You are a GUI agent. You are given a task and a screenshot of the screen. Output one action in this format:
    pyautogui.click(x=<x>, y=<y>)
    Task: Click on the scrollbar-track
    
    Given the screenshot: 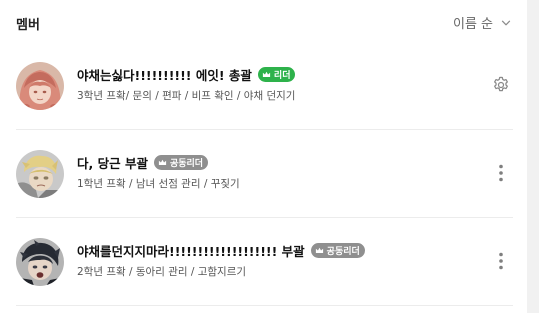 What is the action you would take?
    pyautogui.click(x=533, y=156)
    